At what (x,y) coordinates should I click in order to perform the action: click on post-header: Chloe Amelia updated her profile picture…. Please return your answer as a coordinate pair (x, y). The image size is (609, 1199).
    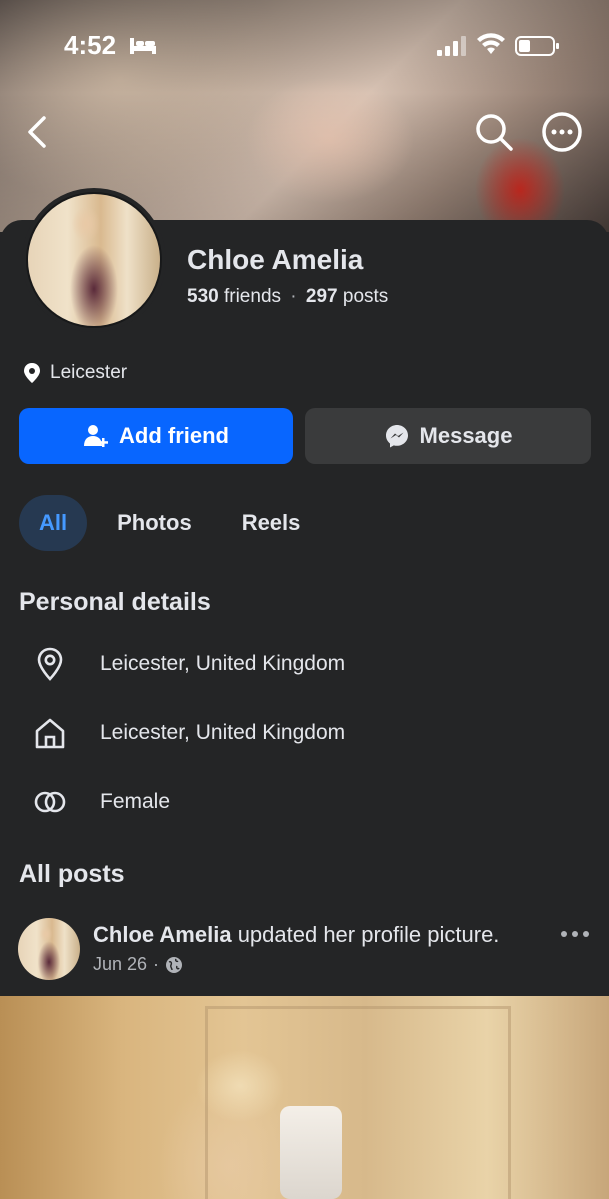
    Looking at the image, I should click on (305, 950).